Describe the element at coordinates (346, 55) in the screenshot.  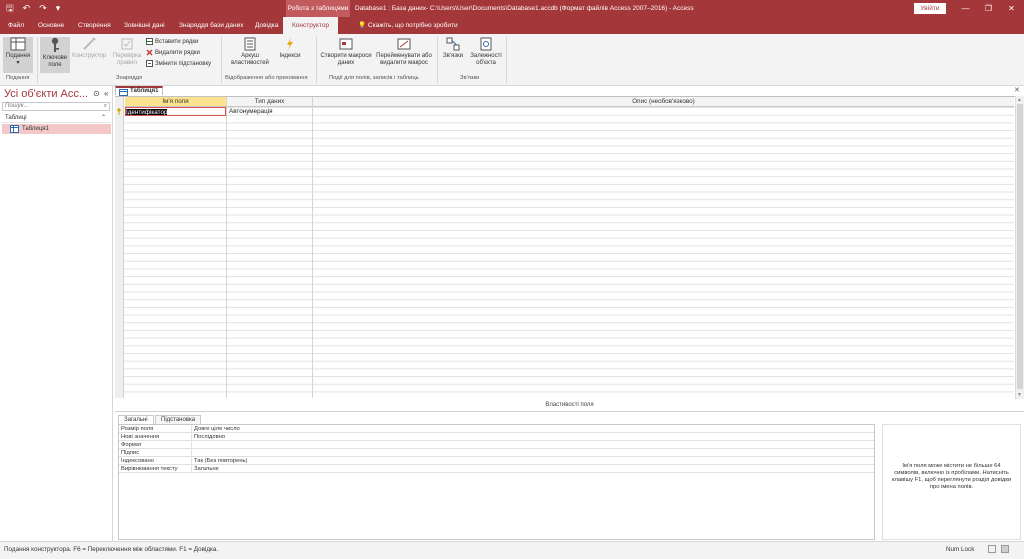
I see `create-data-macros-button: Створити макроси даних` at that location.